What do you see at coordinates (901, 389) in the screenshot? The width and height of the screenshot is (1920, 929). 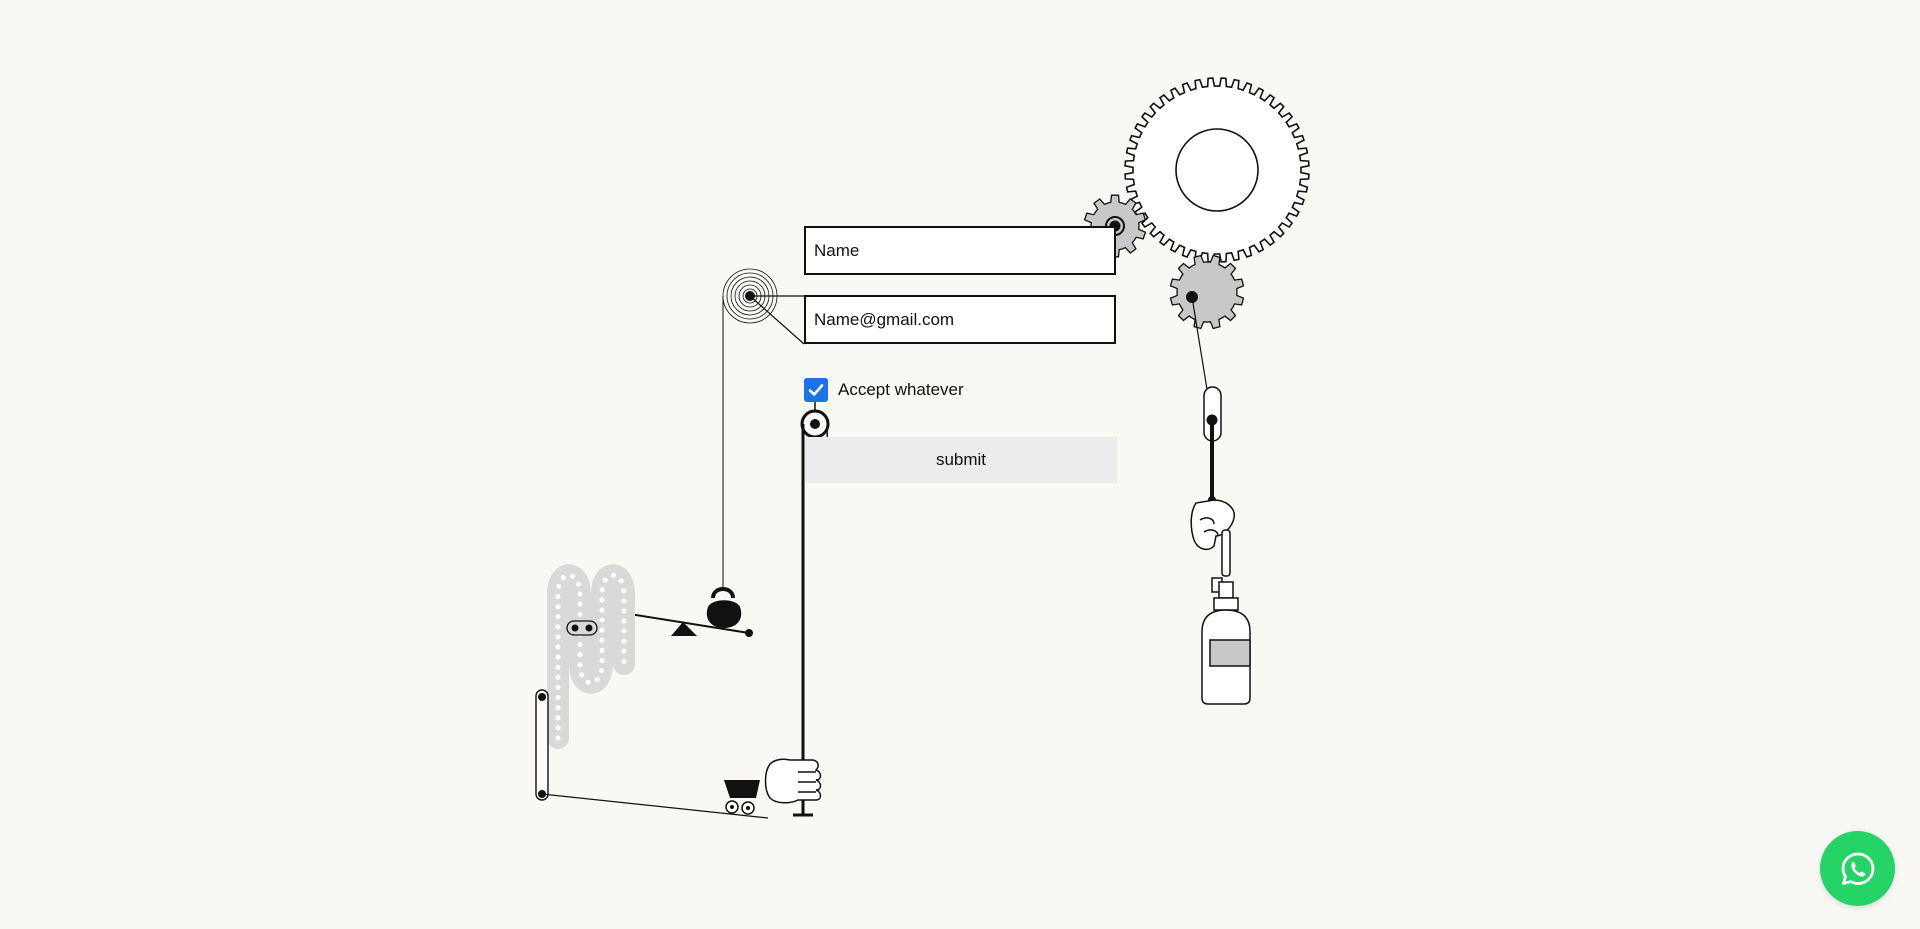 I see `accept-label: Accept whatever` at bounding box center [901, 389].